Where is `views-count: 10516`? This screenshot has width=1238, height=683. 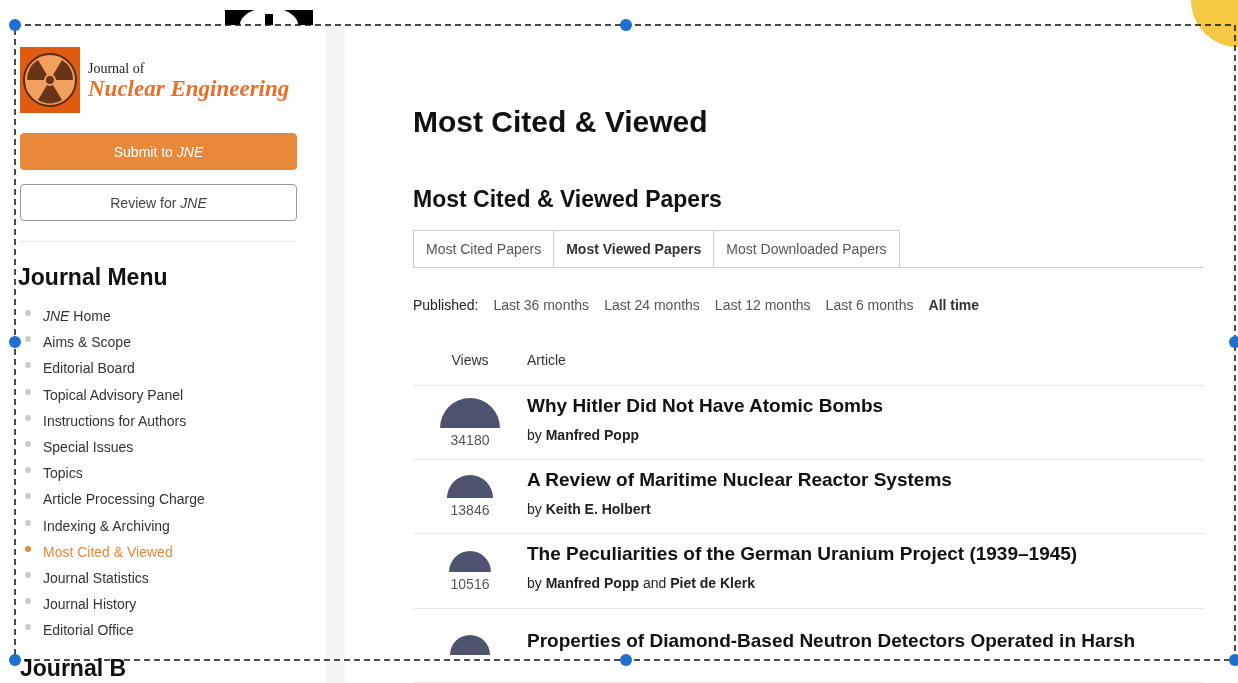 views-count: 10516 is located at coordinates (470, 583).